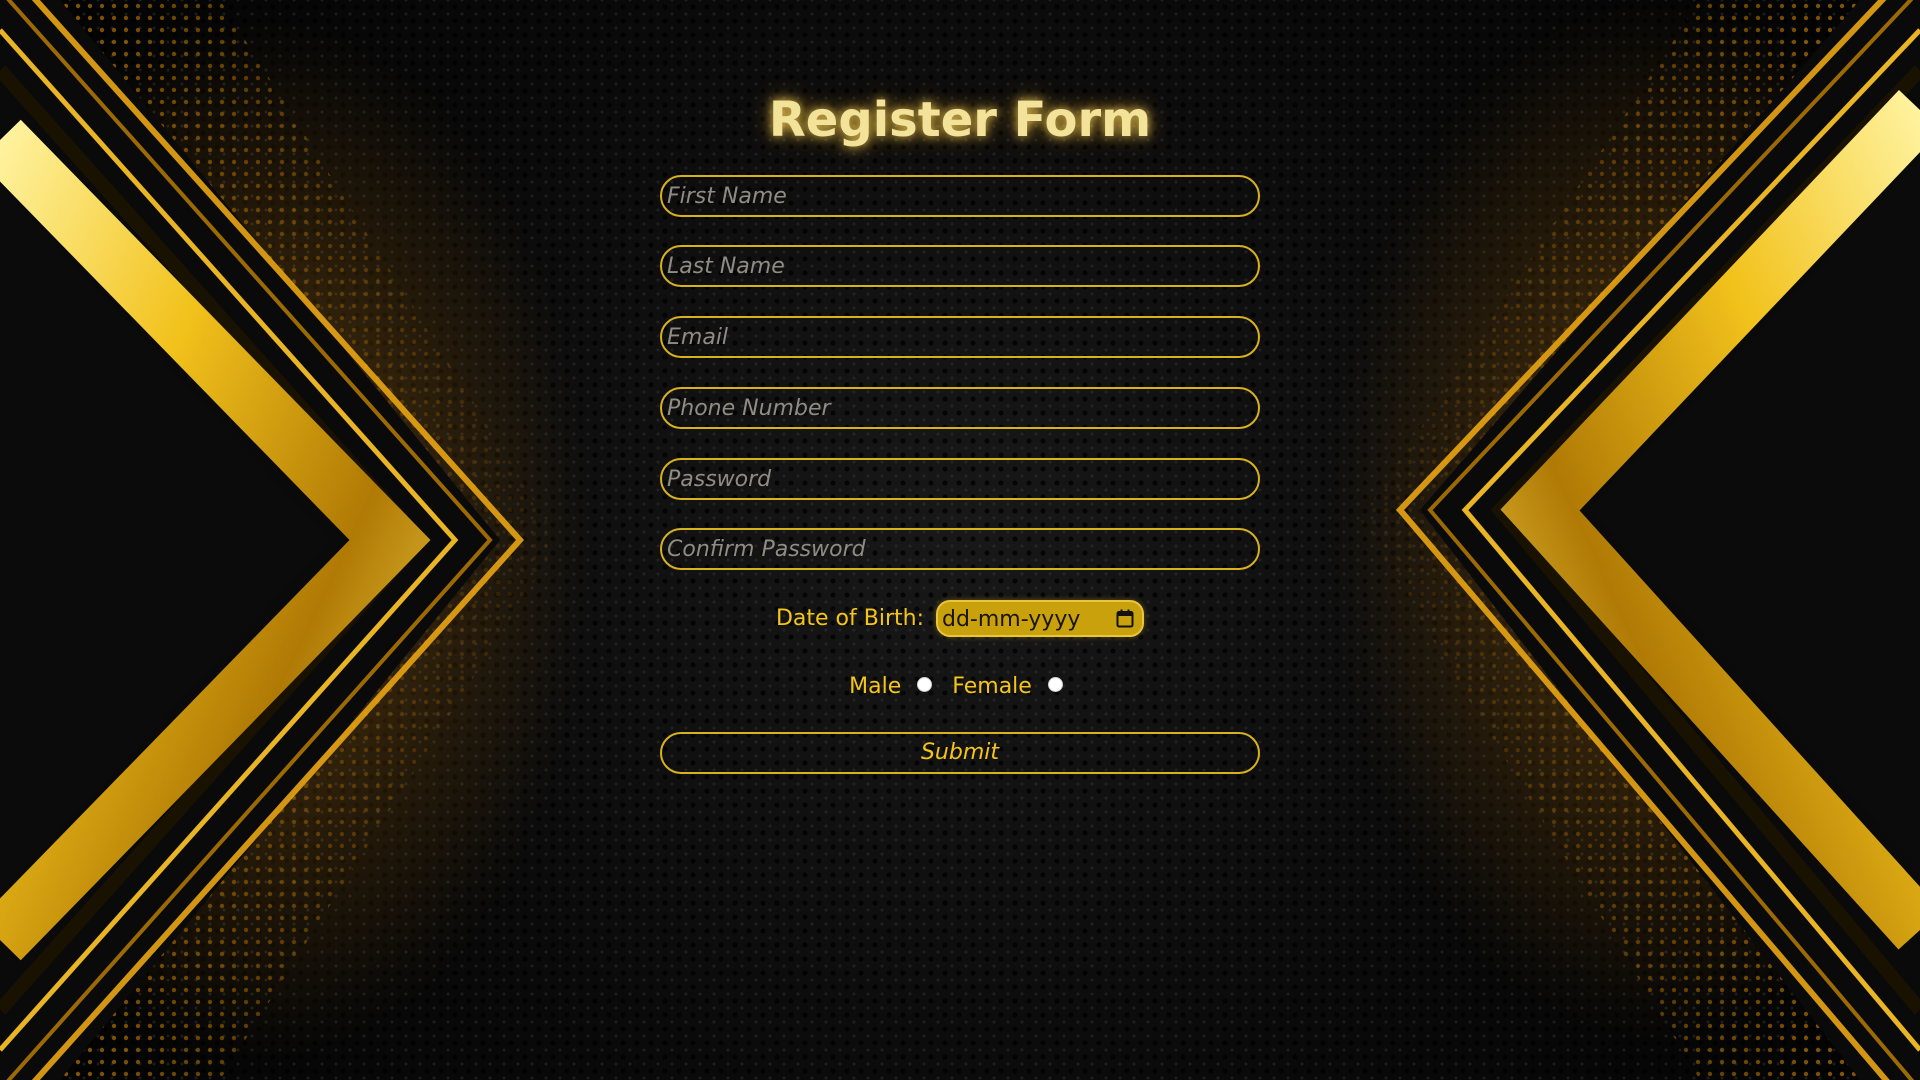  I want to click on male-radio, so click(925, 684).